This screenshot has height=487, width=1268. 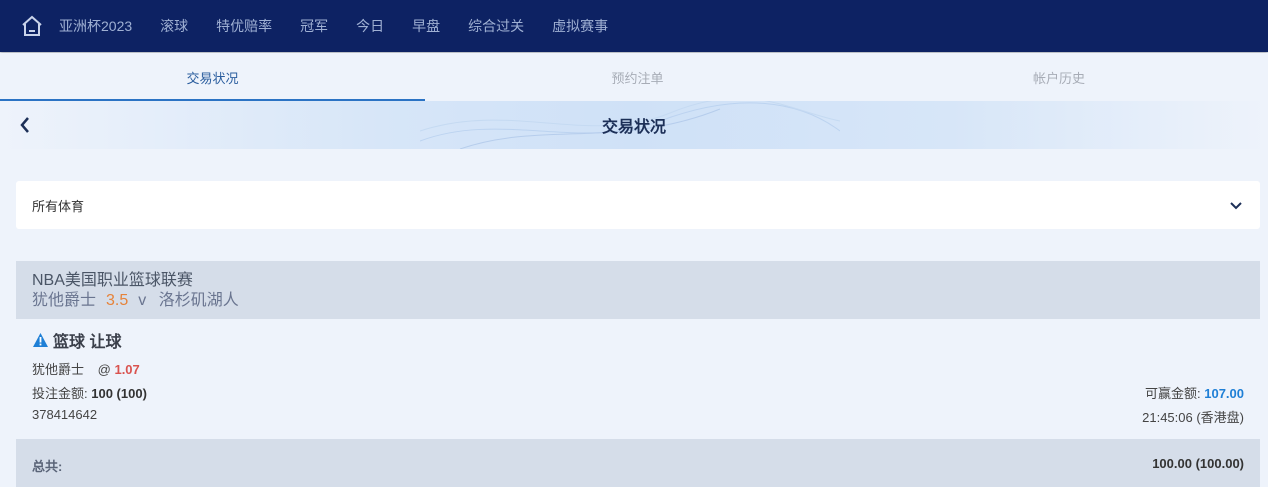 What do you see at coordinates (633, 127) in the screenshot?
I see `page-title: 交易状况` at bounding box center [633, 127].